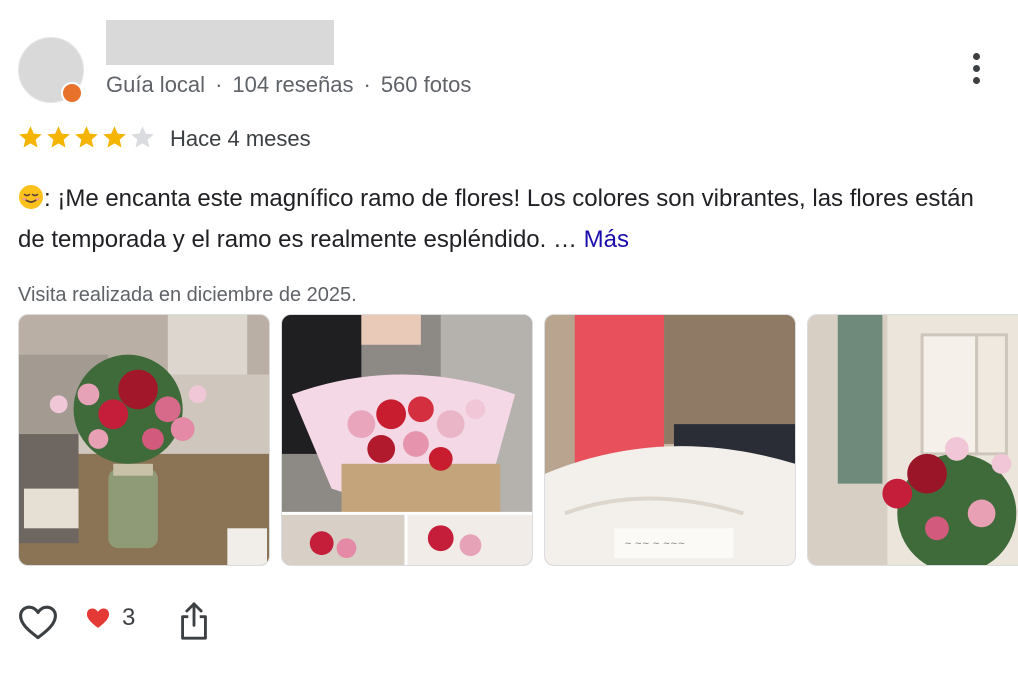 Image resolution: width=1018 pixels, height=674 pixels. What do you see at coordinates (31, 197) in the screenshot?
I see `relieved-face-emoji-icon` at bounding box center [31, 197].